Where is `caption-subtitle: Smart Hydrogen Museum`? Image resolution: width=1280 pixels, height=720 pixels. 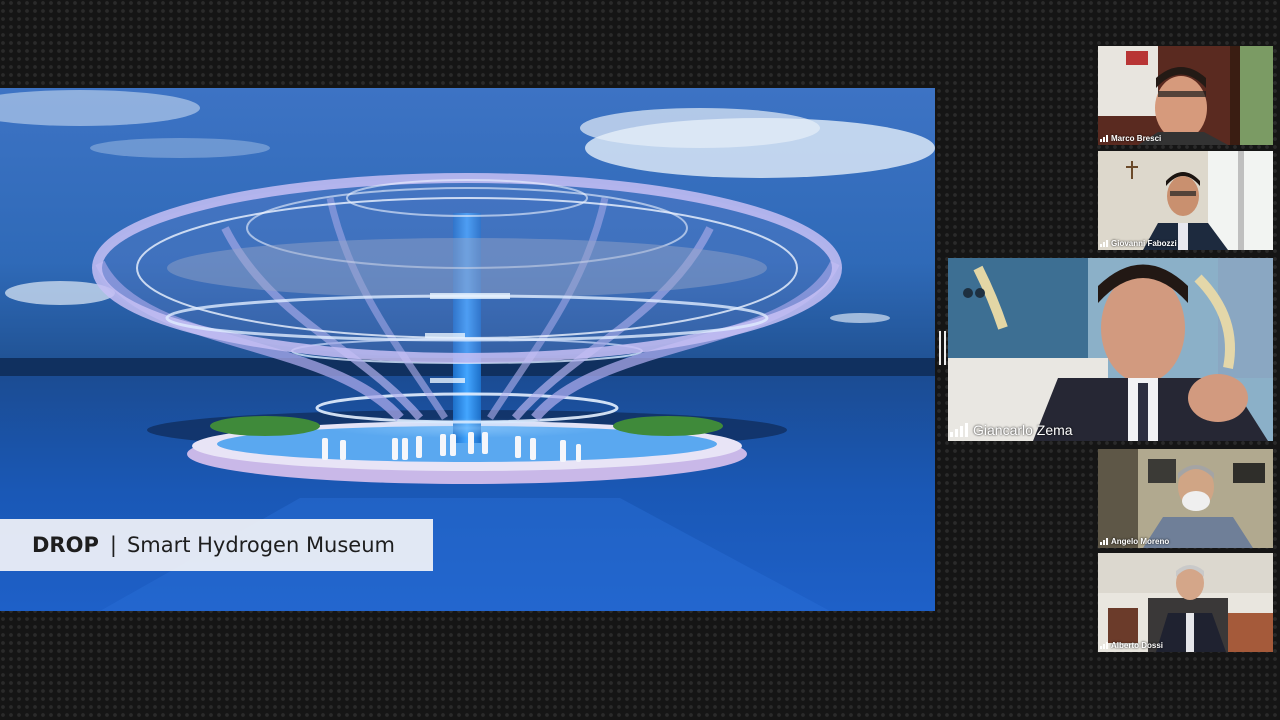
caption-subtitle: Smart Hydrogen Museum is located at coordinates (260, 545).